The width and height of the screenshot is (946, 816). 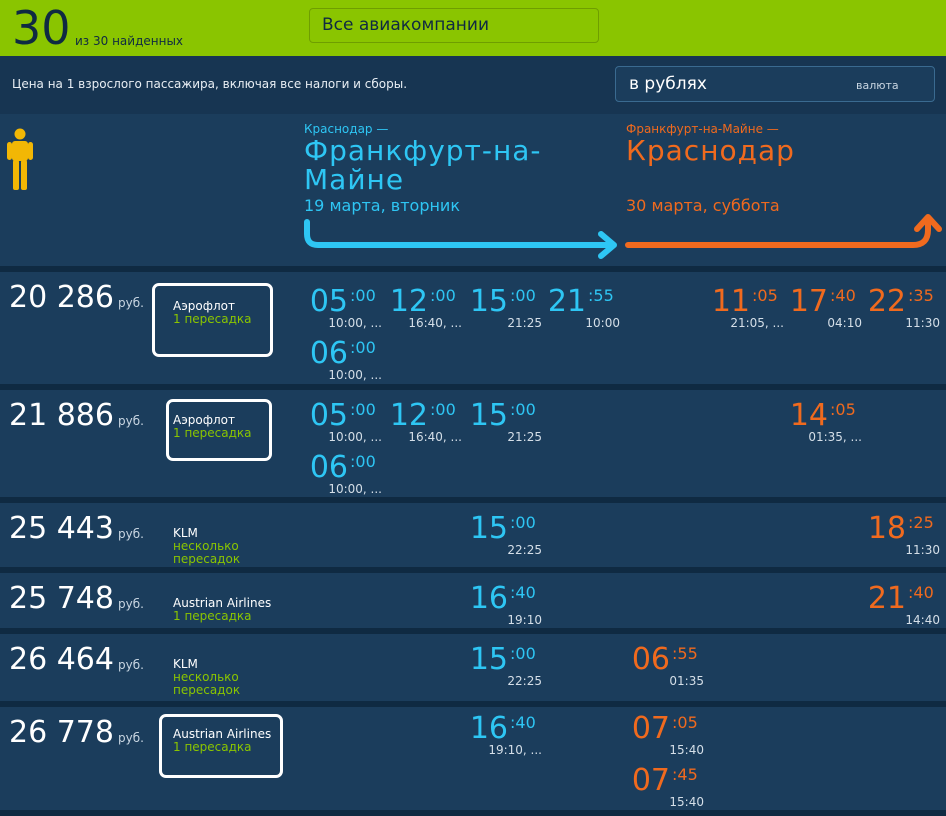 What do you see at coordinates (623, 236) in the screenshot?
I see `route-arrows` at bounding box center [623, 236].